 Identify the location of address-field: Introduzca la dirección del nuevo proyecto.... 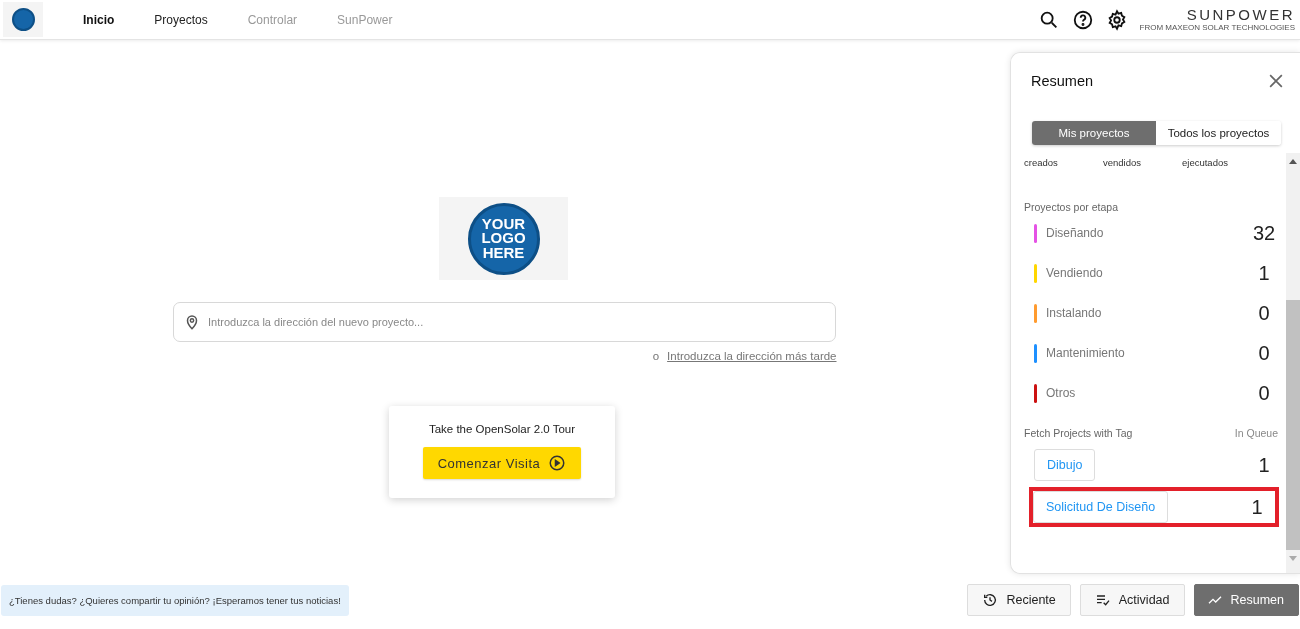
(504, 322).